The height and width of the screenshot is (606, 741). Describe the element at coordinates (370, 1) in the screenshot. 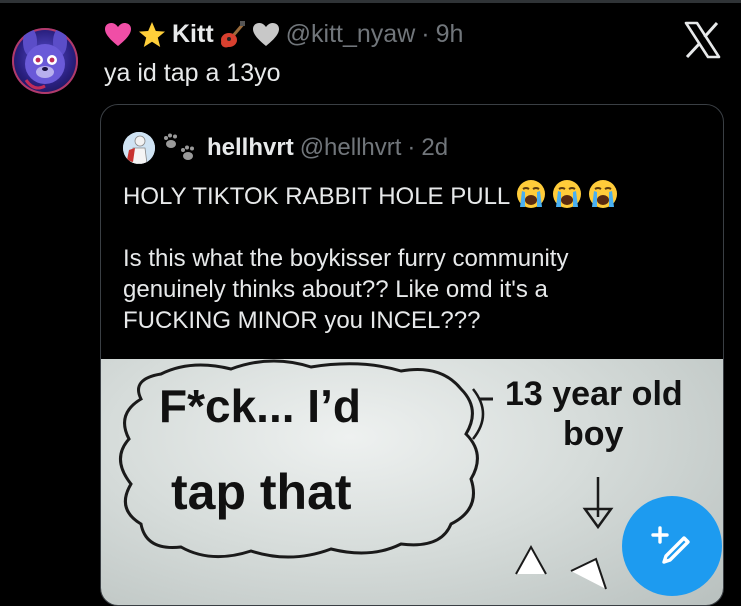

I see `top-divider` at that location.